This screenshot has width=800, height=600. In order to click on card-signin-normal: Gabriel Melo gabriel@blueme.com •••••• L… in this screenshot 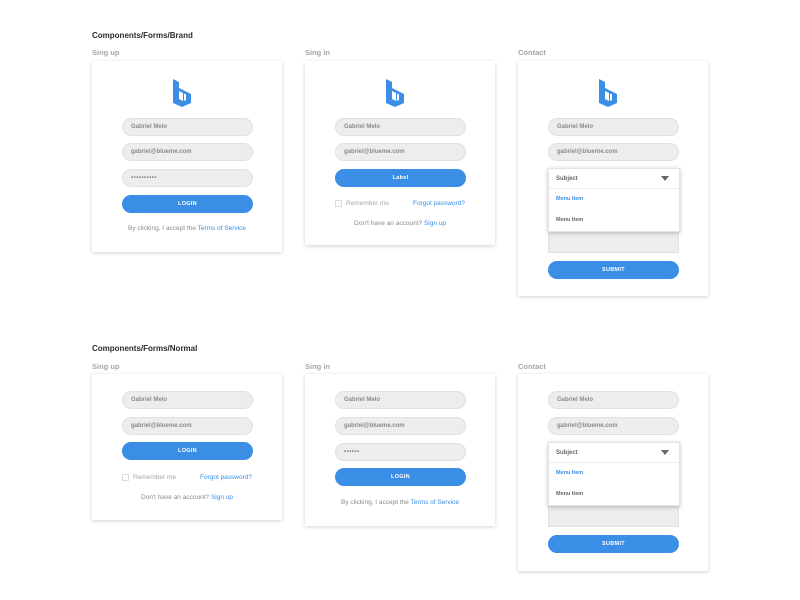, I will do `click(400, 450)`.